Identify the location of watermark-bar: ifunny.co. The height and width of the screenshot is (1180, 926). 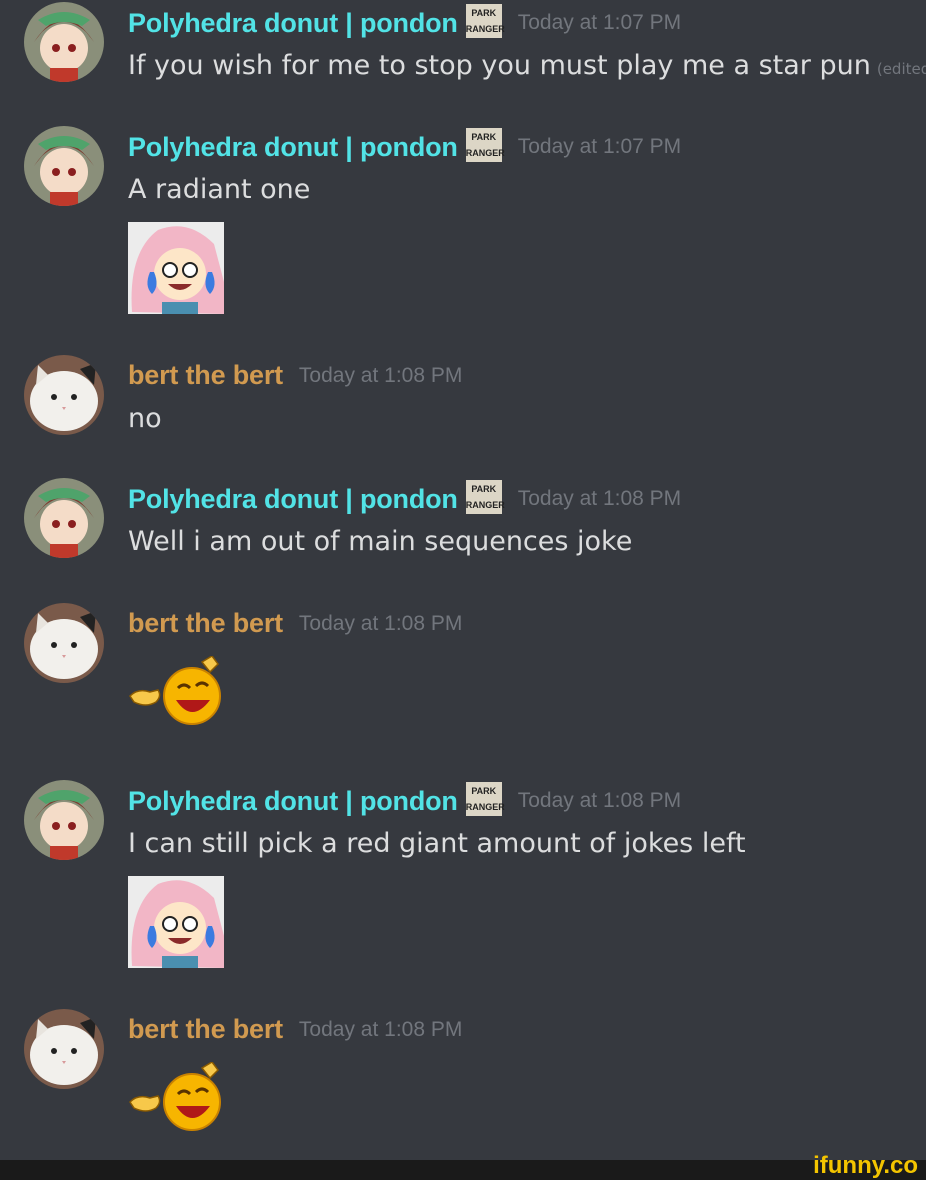
(463, 1166).